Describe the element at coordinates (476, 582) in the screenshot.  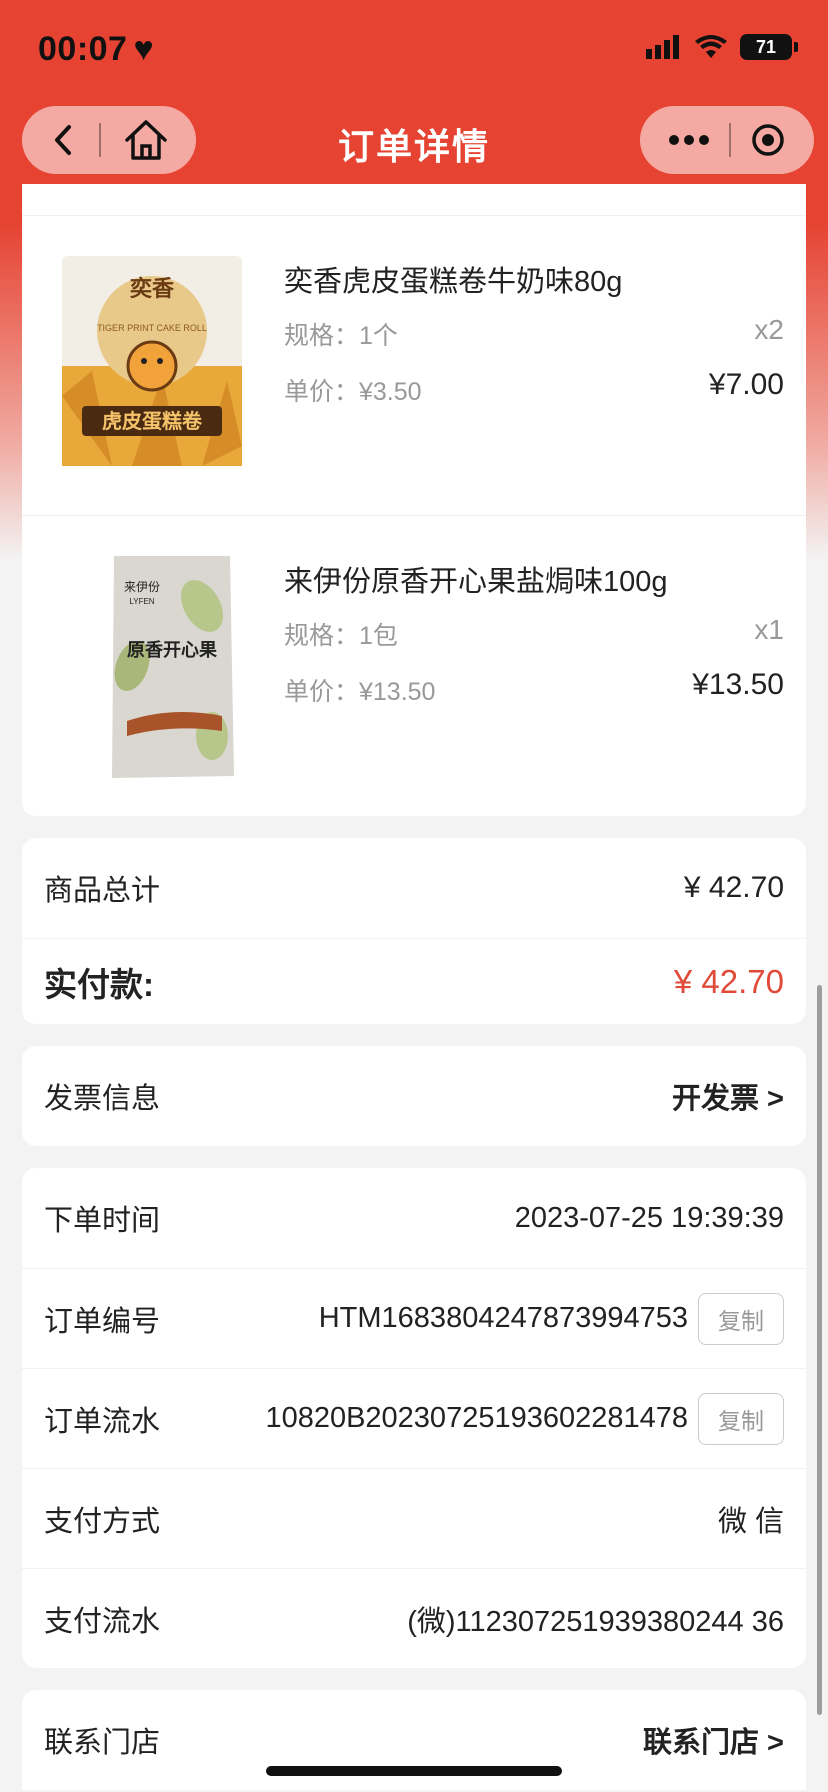
I see `product-name: 来伊份原香开心果盐焗味100g` at that location.